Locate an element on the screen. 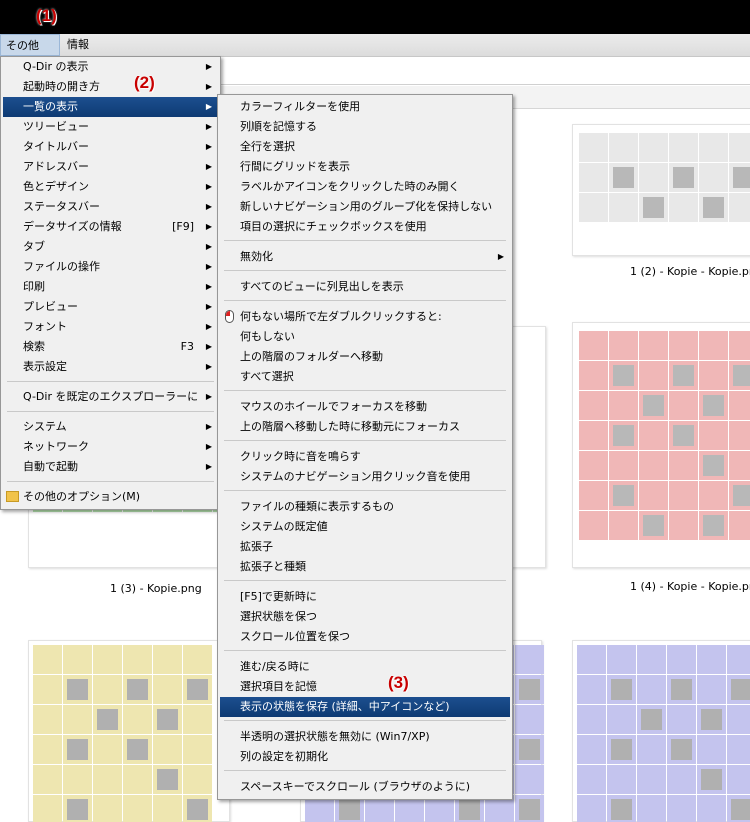  menu-item-label: 自動で起動 is located at coordinates (50, 466).